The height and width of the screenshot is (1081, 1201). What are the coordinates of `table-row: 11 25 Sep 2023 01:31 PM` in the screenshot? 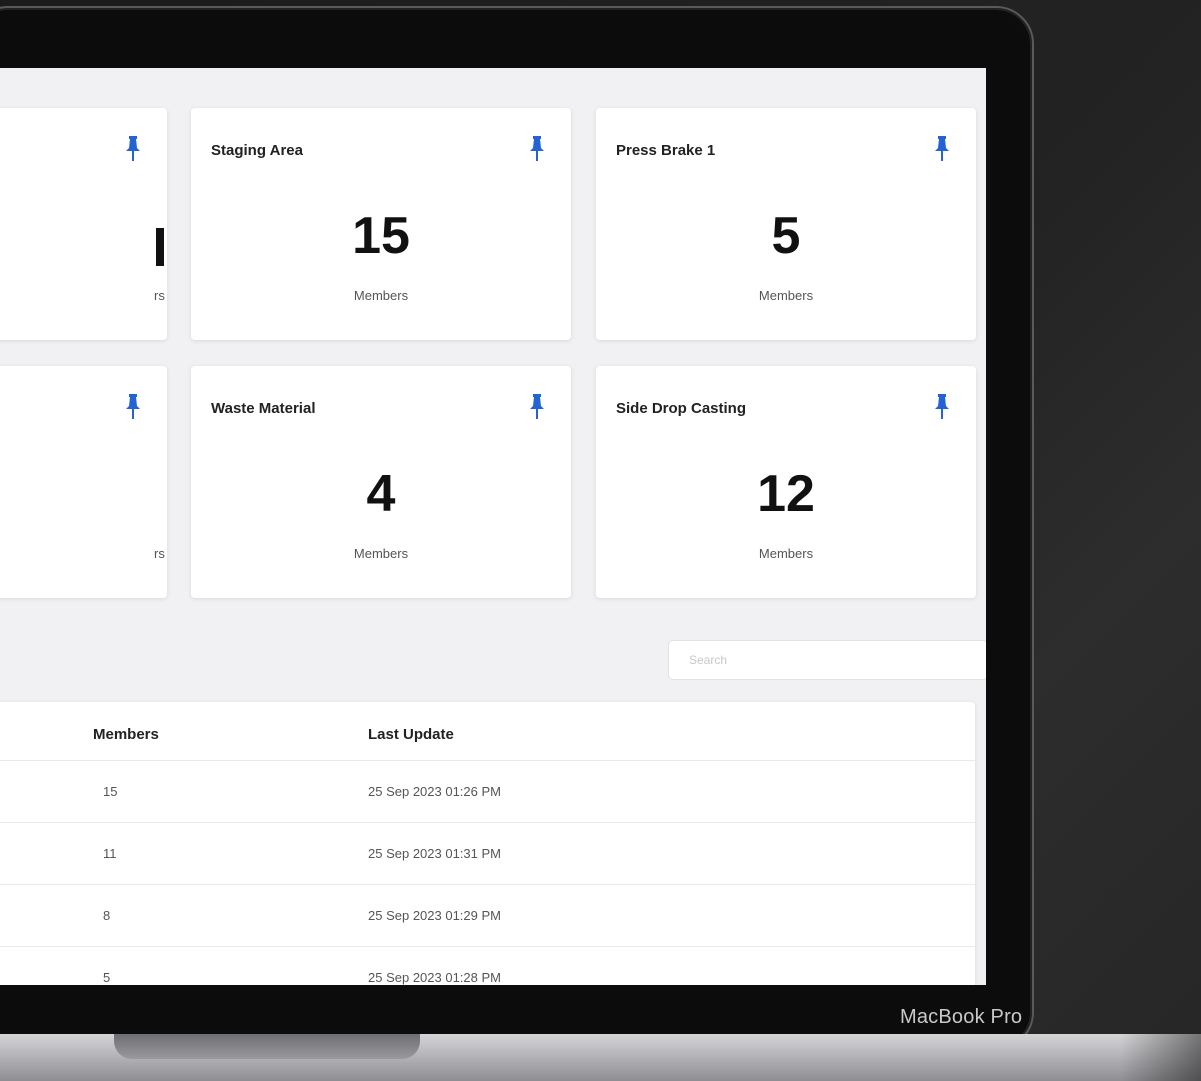 It's located at (487, 853).